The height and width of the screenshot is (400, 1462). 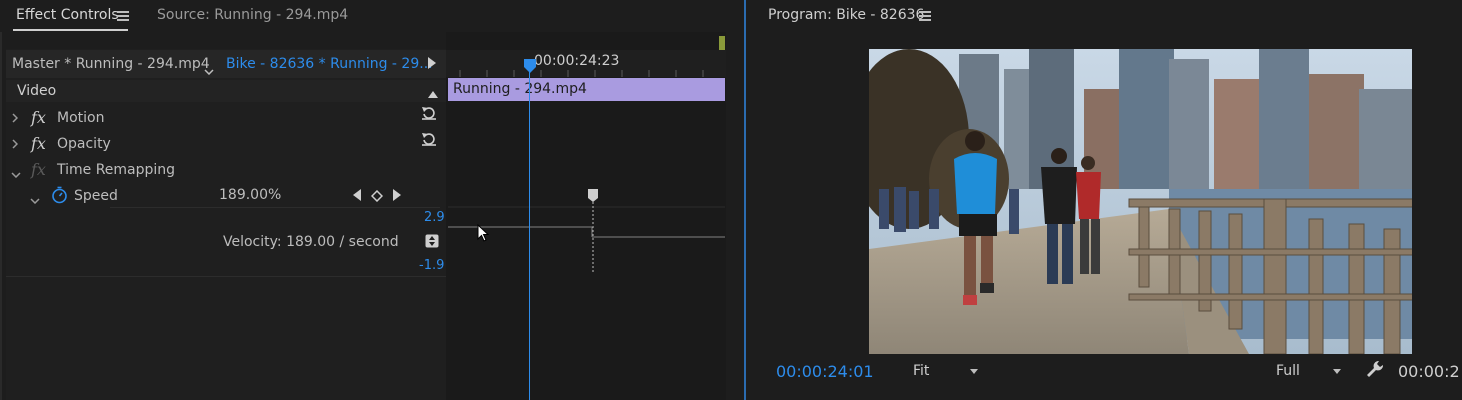 I want to click on collapse-up-icon, so click(x=433, y=94).